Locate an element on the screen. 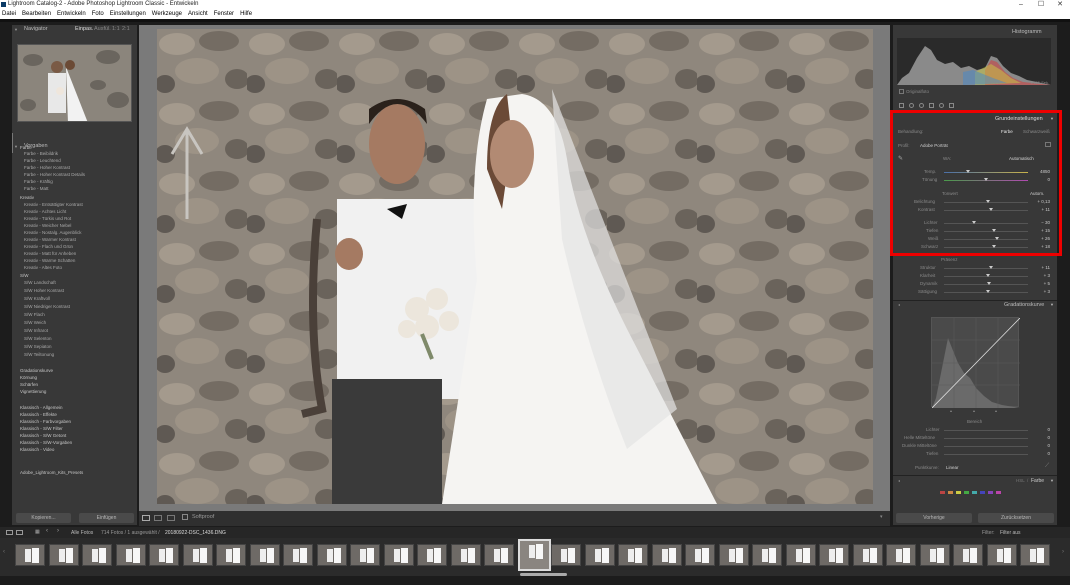 This screenshot has height=585, width=1070. preset-folder-user: Adobe_Lightroom_Kits_Presets is located at coordinates (51, 472).